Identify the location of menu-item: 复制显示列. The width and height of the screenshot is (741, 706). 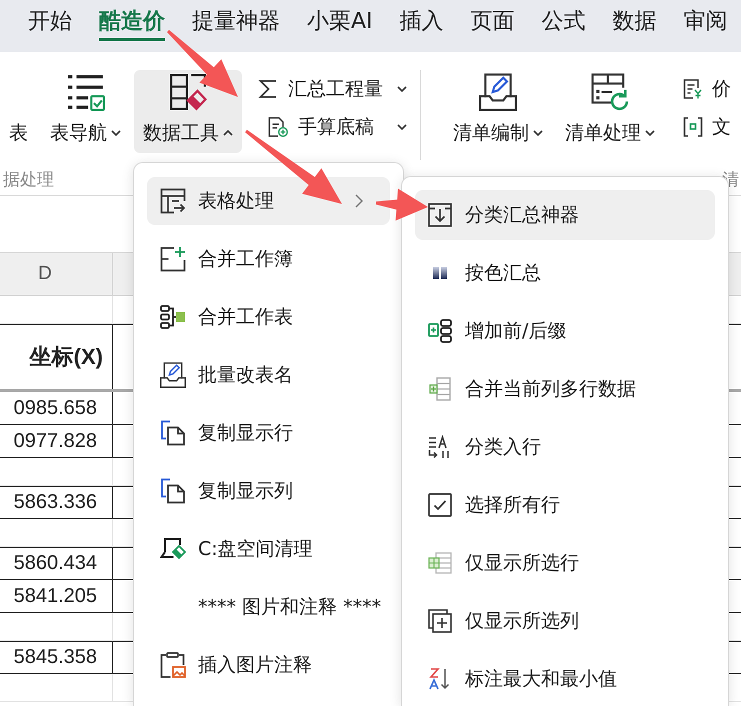
(268, 491).